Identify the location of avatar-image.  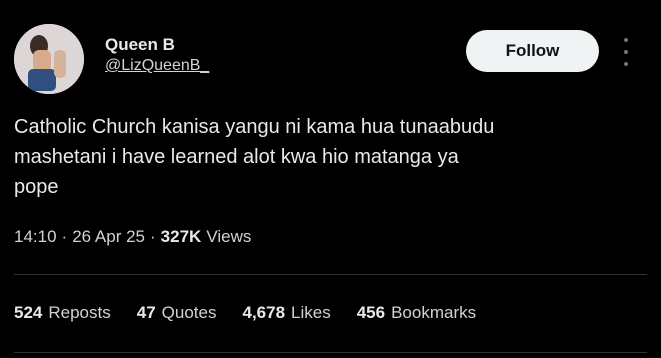
(49, 59).